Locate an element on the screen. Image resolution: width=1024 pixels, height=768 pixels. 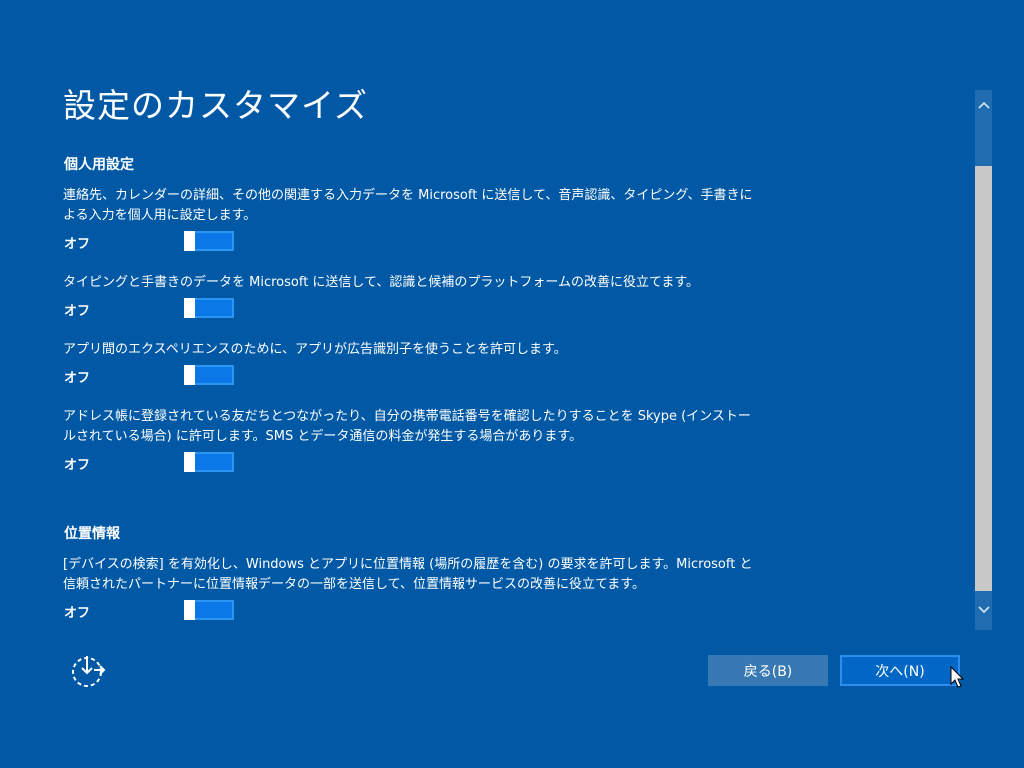
section-heading-personal: 個人用設定 is located at coordinates (99, 165).